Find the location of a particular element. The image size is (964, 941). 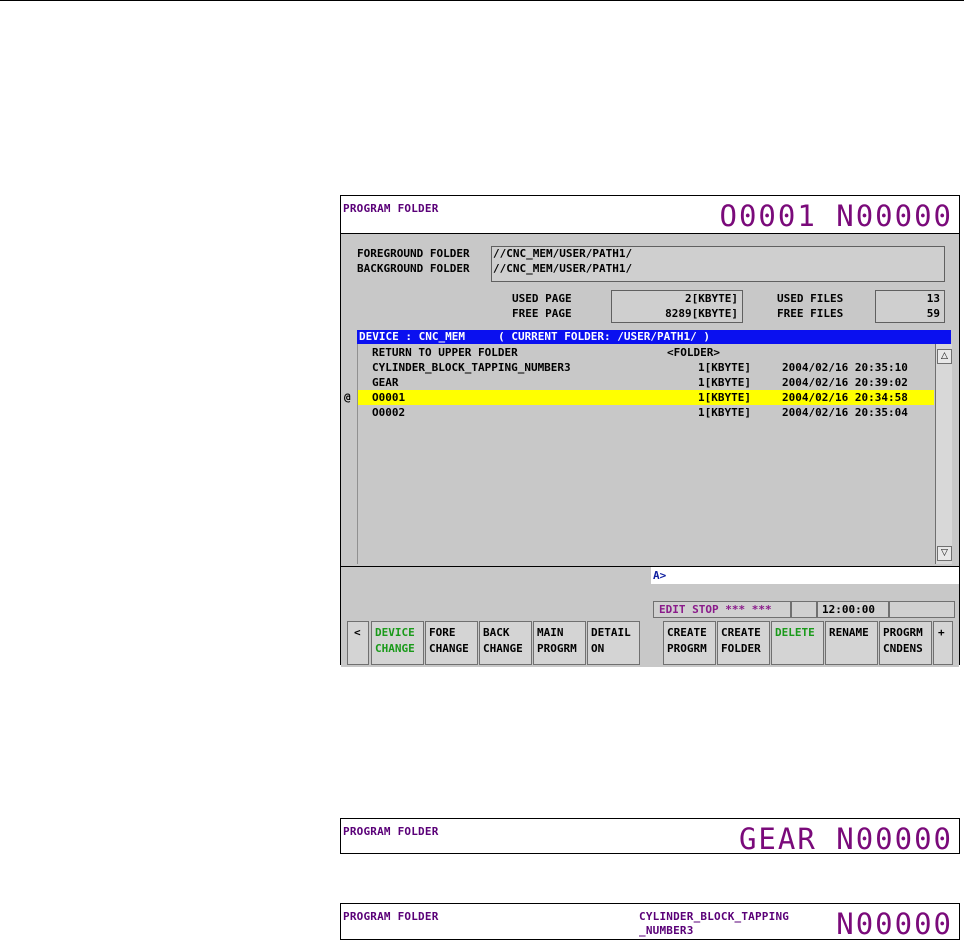

free-files-label: FREE FILES is located at coordinates (810, 313).